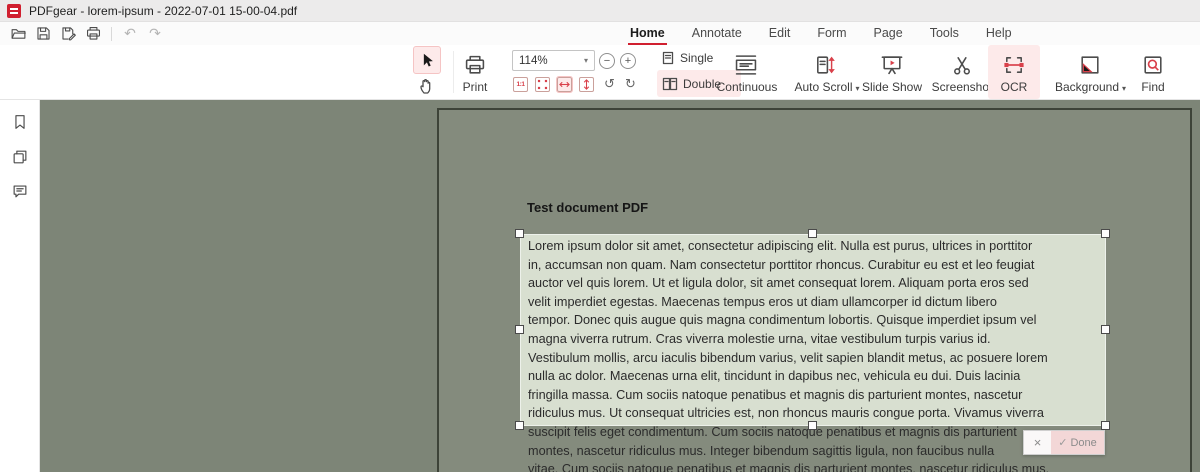 This screenshot has height=472, width=1200. I want to click on done-button: ✓ Done, so click(1077, 442).